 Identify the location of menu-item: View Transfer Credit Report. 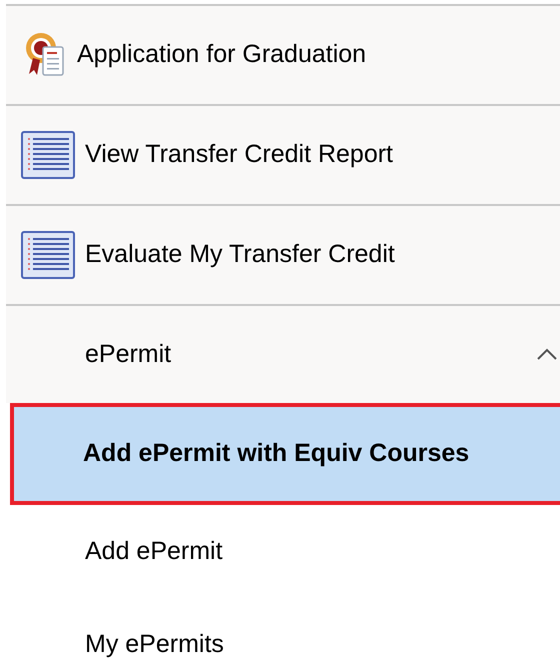
(283, 156).